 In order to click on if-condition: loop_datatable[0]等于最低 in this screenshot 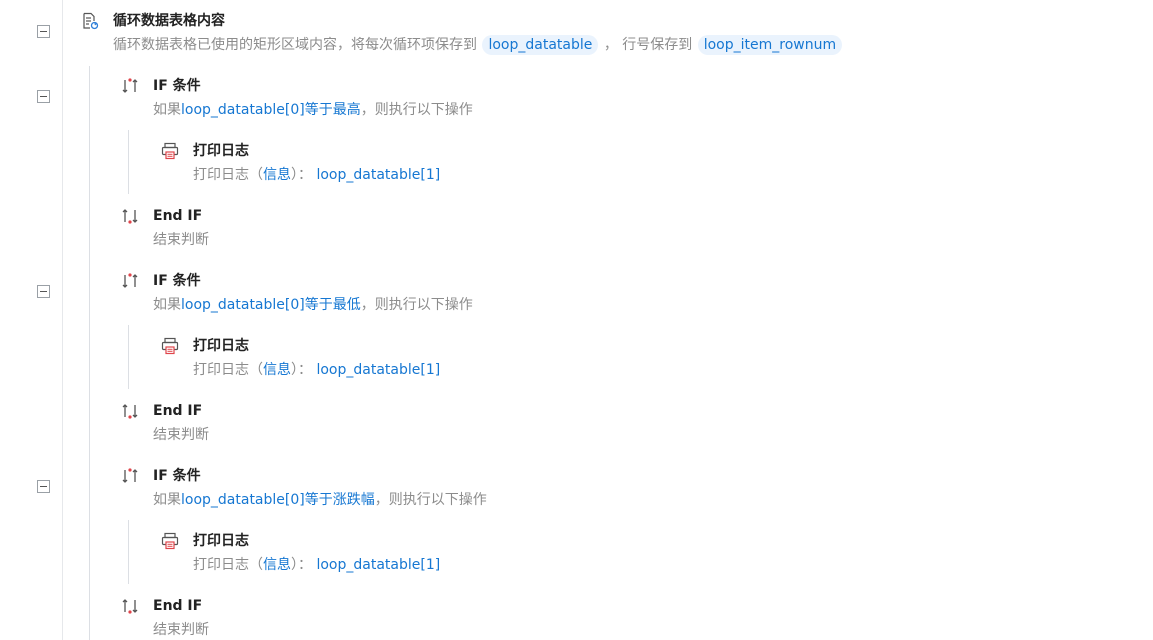, I will do `click(271, 305)`.